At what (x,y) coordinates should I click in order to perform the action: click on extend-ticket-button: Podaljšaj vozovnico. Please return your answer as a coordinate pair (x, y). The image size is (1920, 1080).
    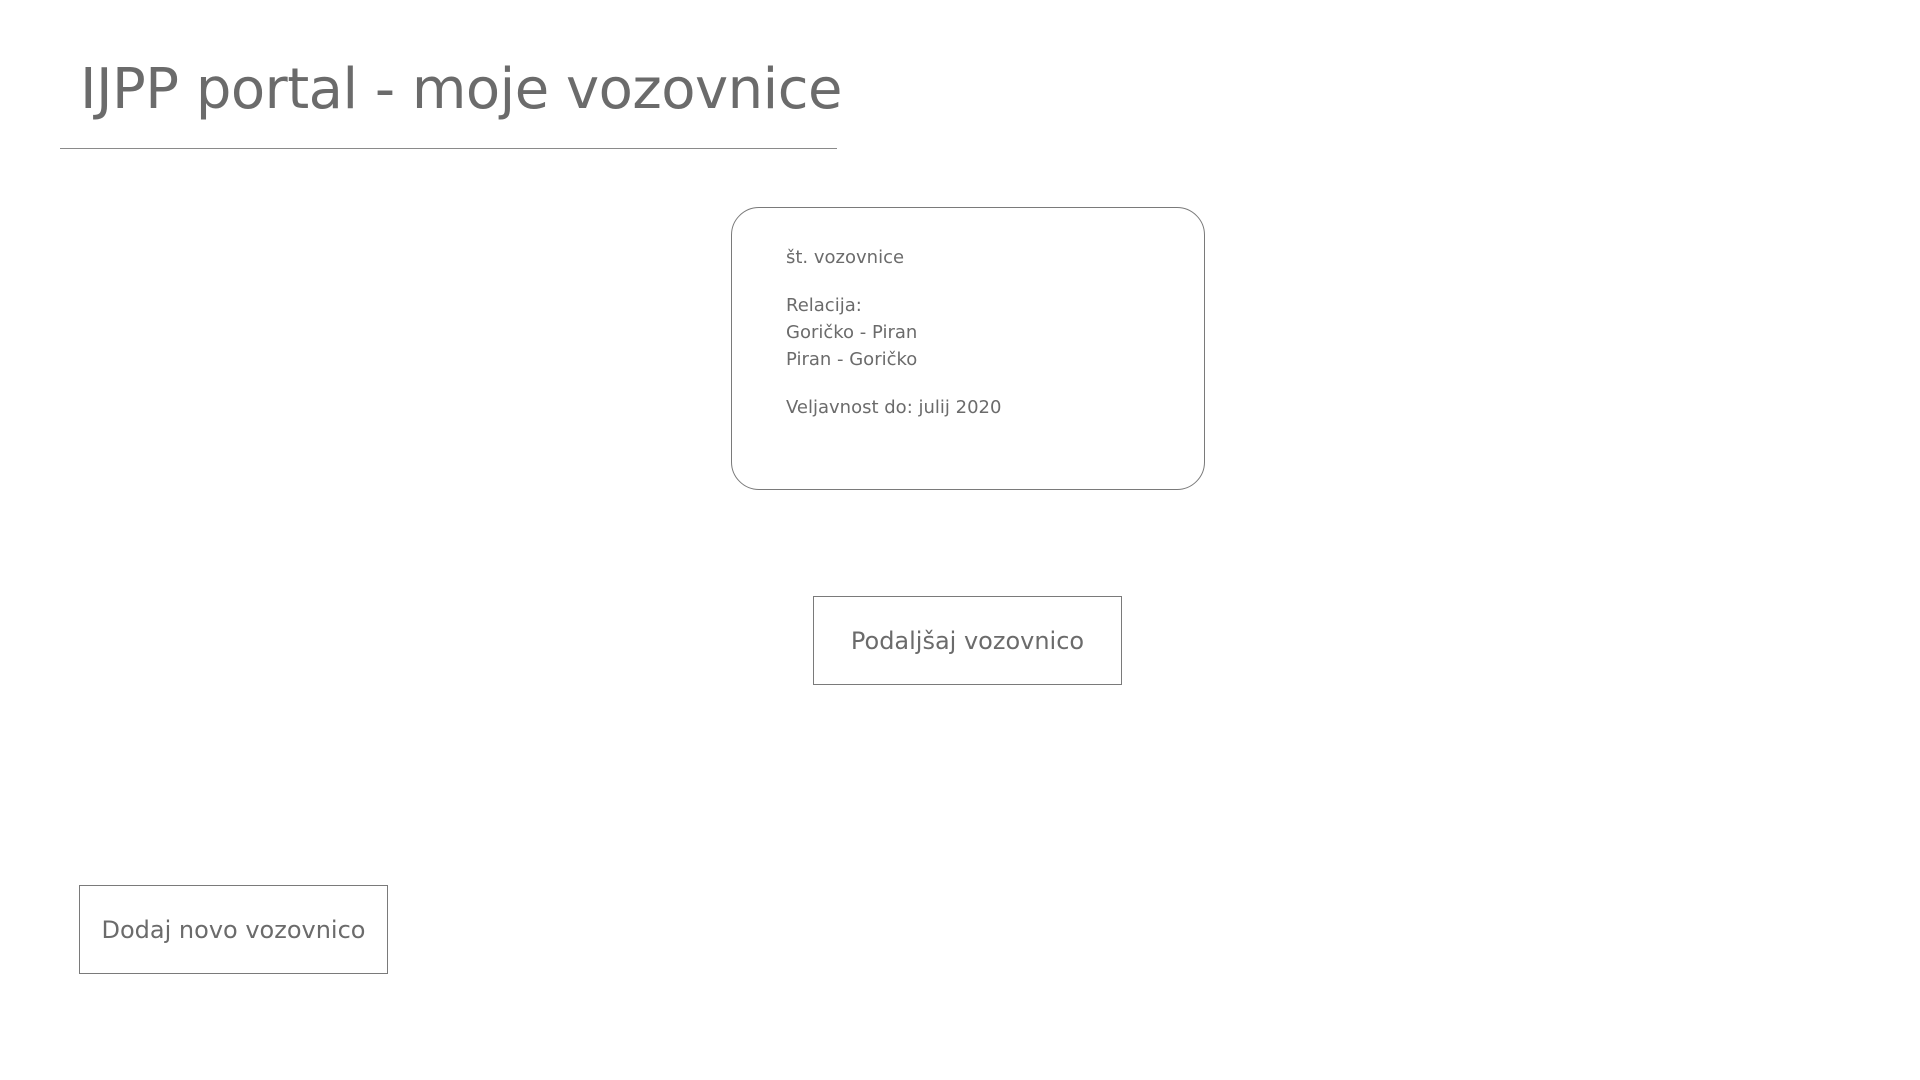
    Looking at the image, I should click on (967, 640).